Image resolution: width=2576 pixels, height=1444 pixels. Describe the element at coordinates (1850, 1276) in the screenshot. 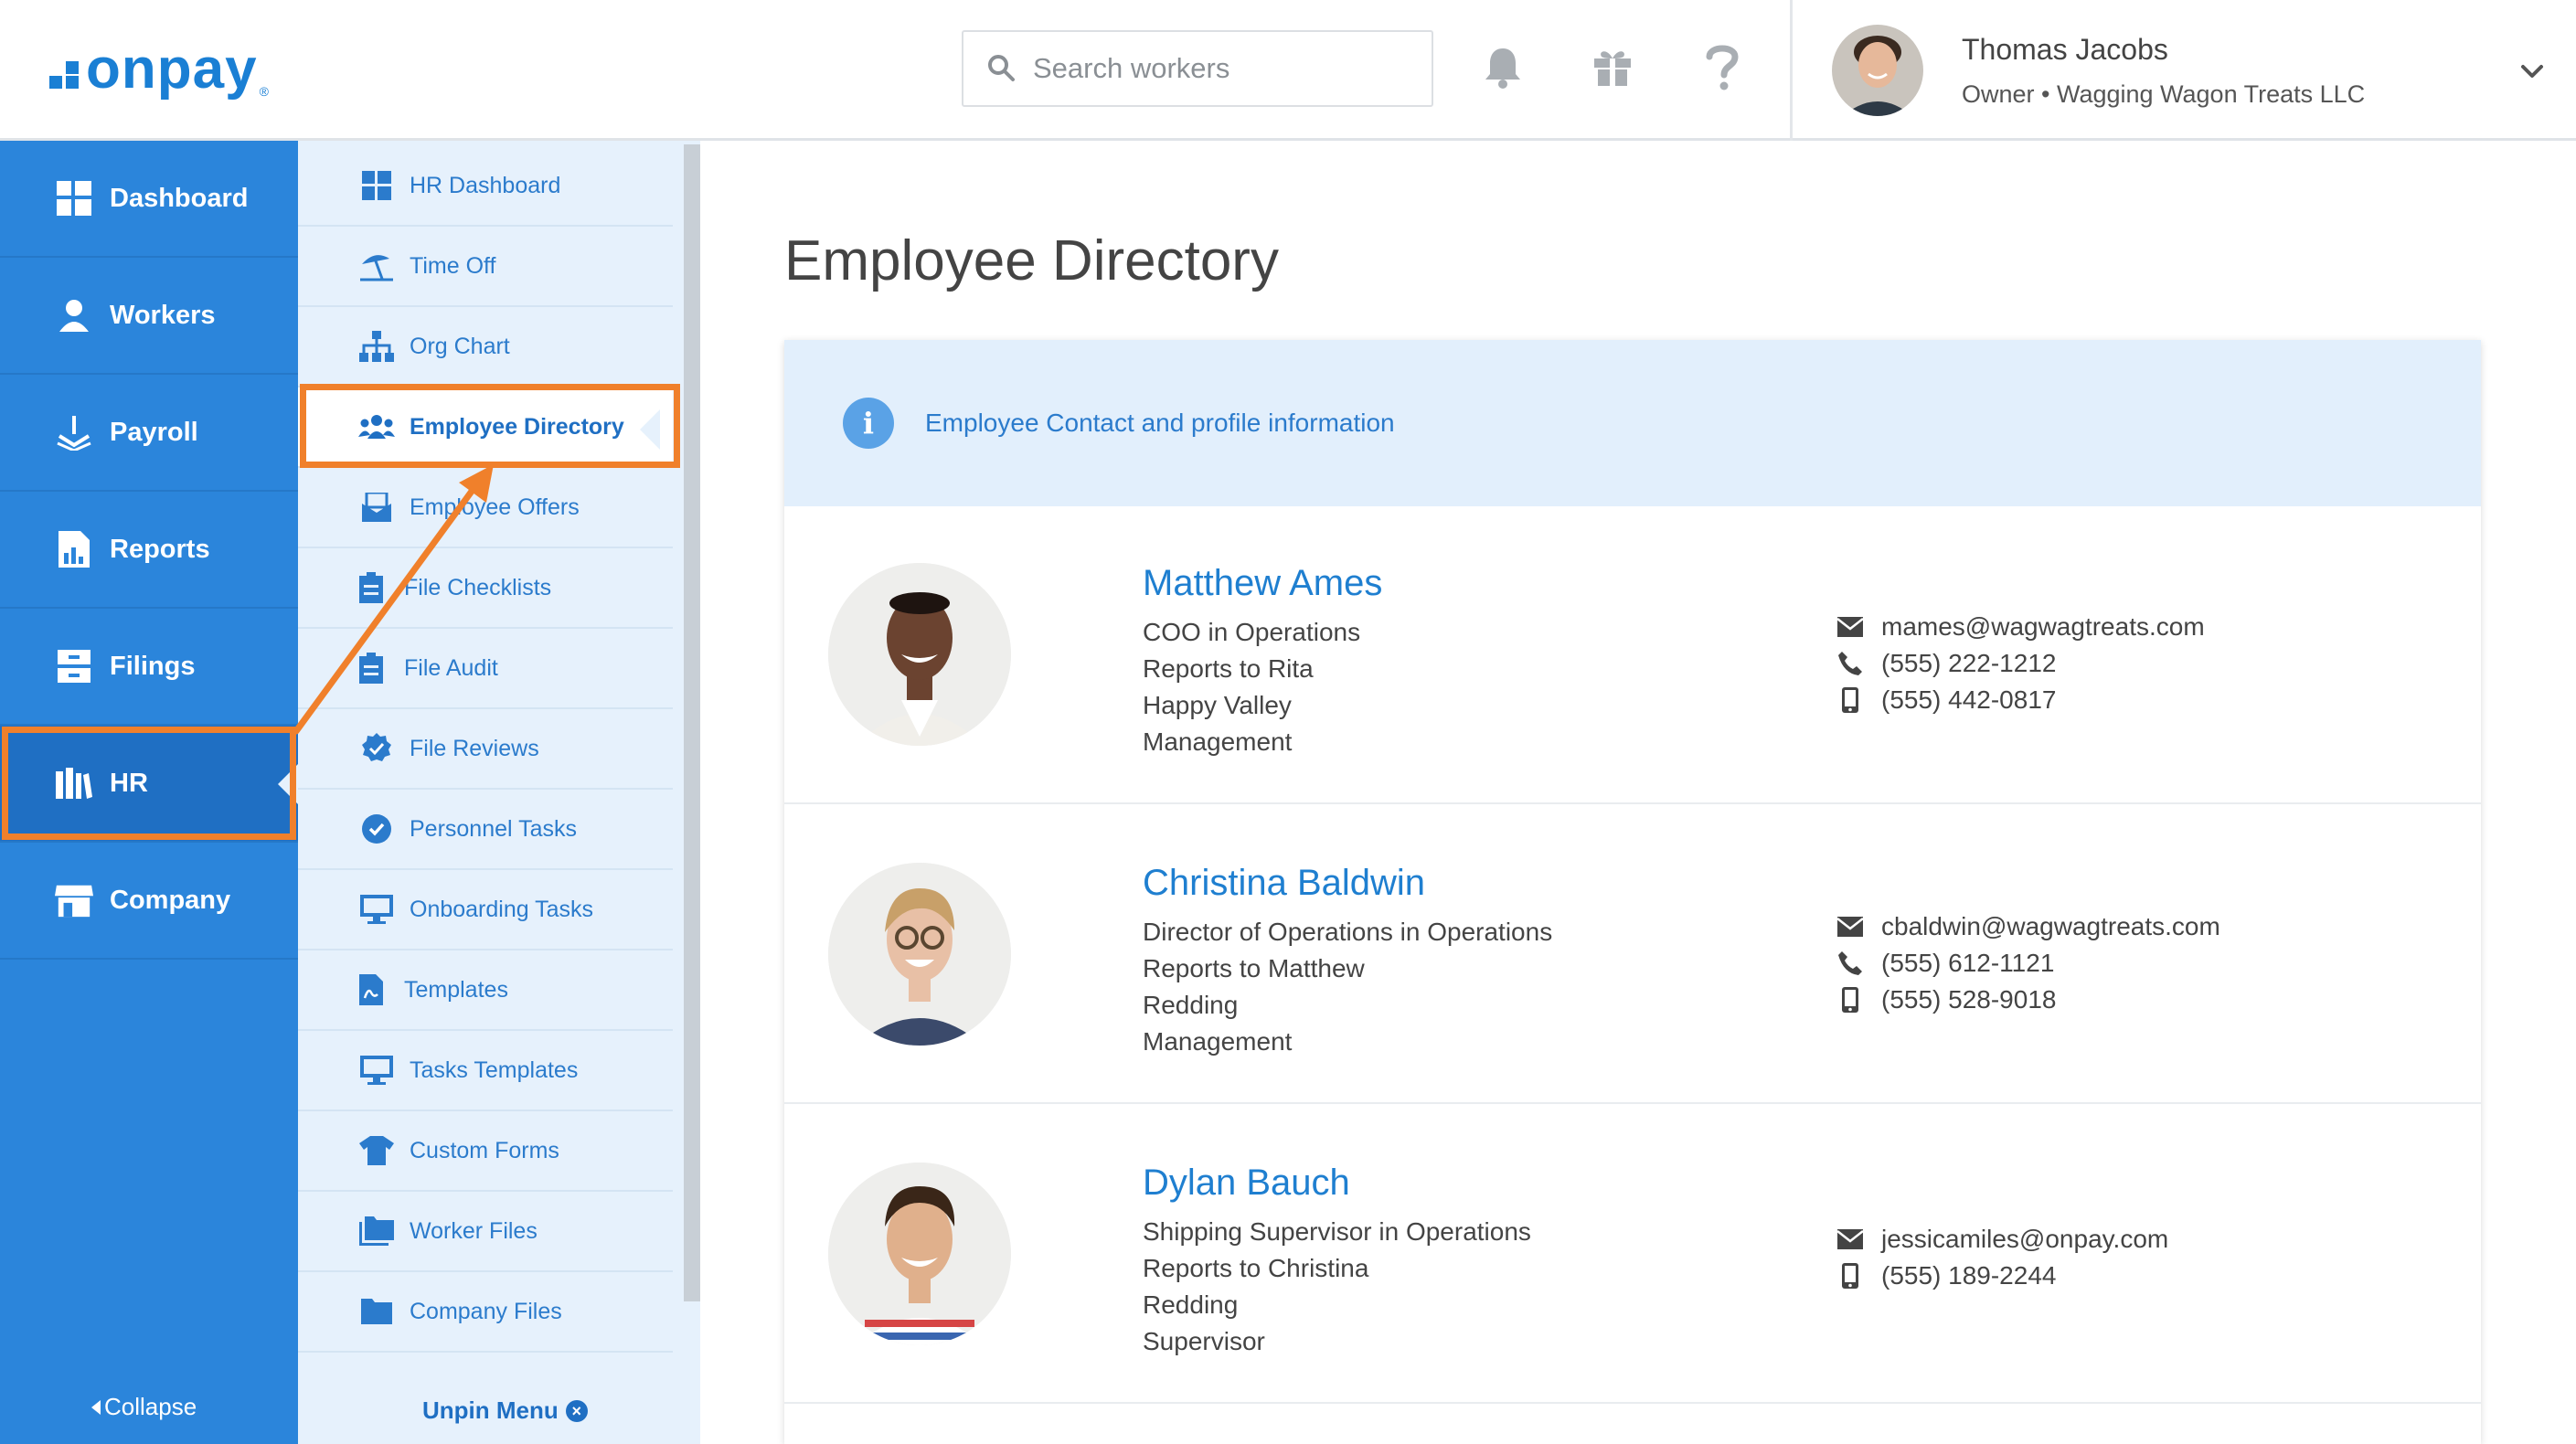

I see `mobile-icon` at that location.